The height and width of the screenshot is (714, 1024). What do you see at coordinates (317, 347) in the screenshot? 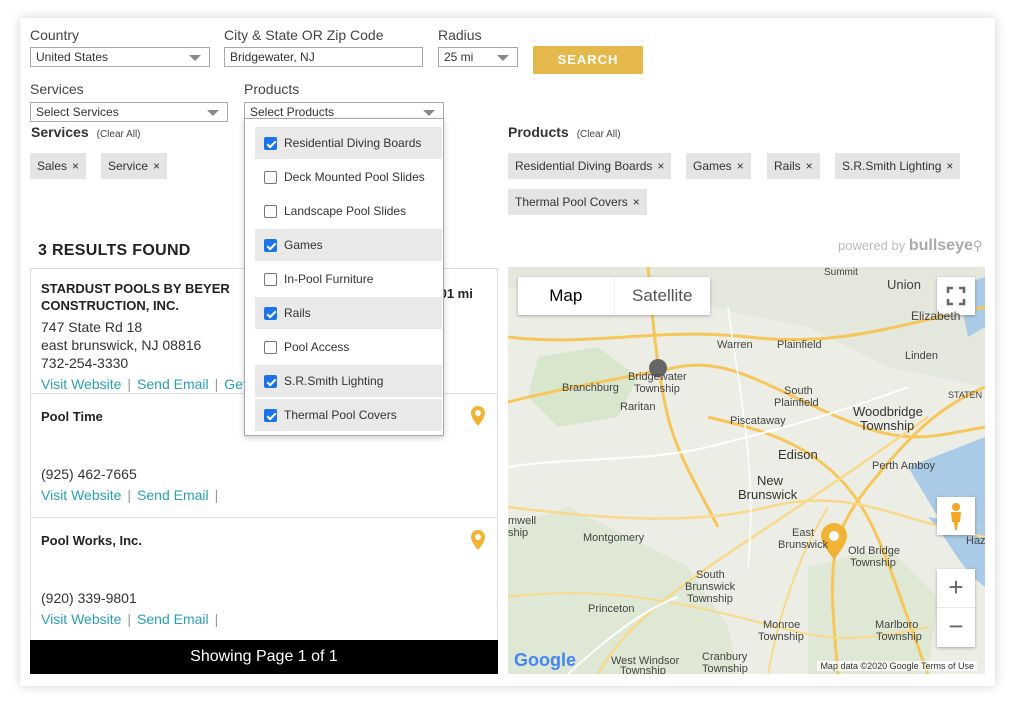
I see `option-label: Pool Access` at bounding box center [317, 347].